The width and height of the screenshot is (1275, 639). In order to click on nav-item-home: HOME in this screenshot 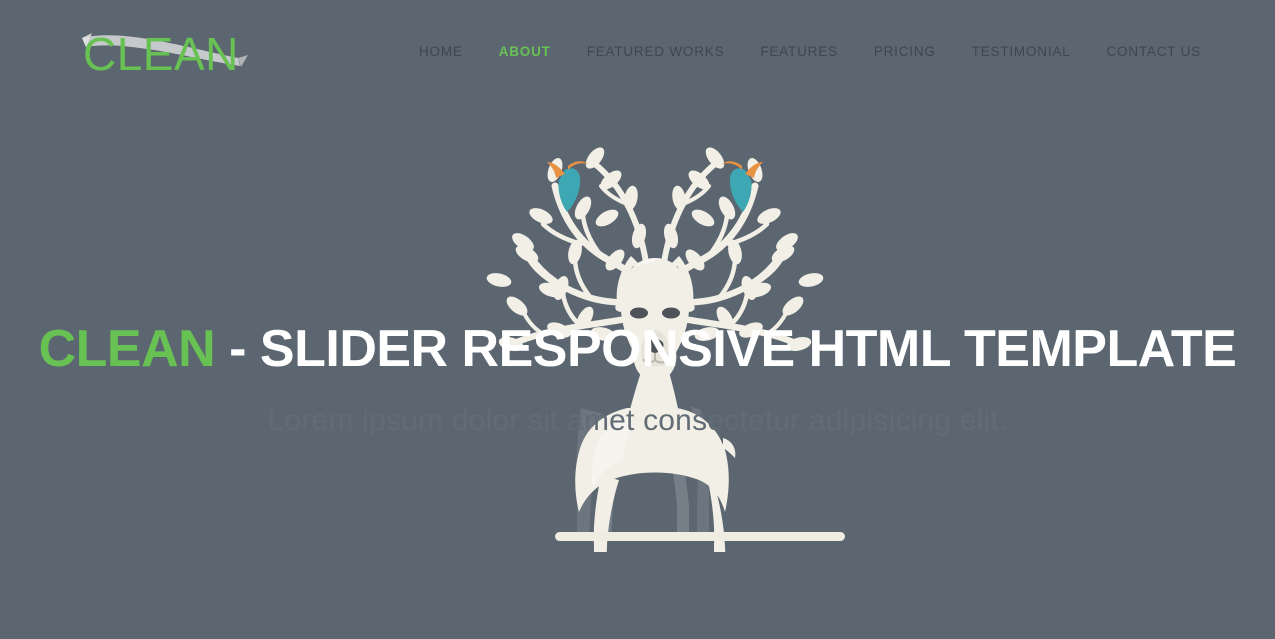, I will do `click(441, 51)`.